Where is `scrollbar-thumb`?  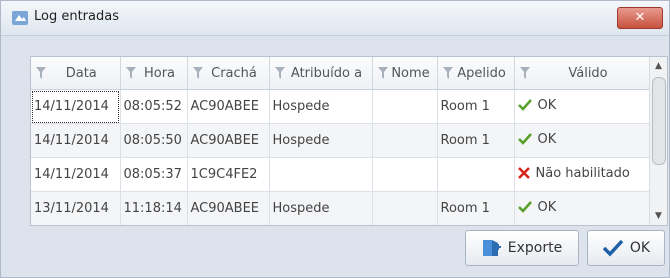 scrollbar-thumb is located at coordinates (659, 121).